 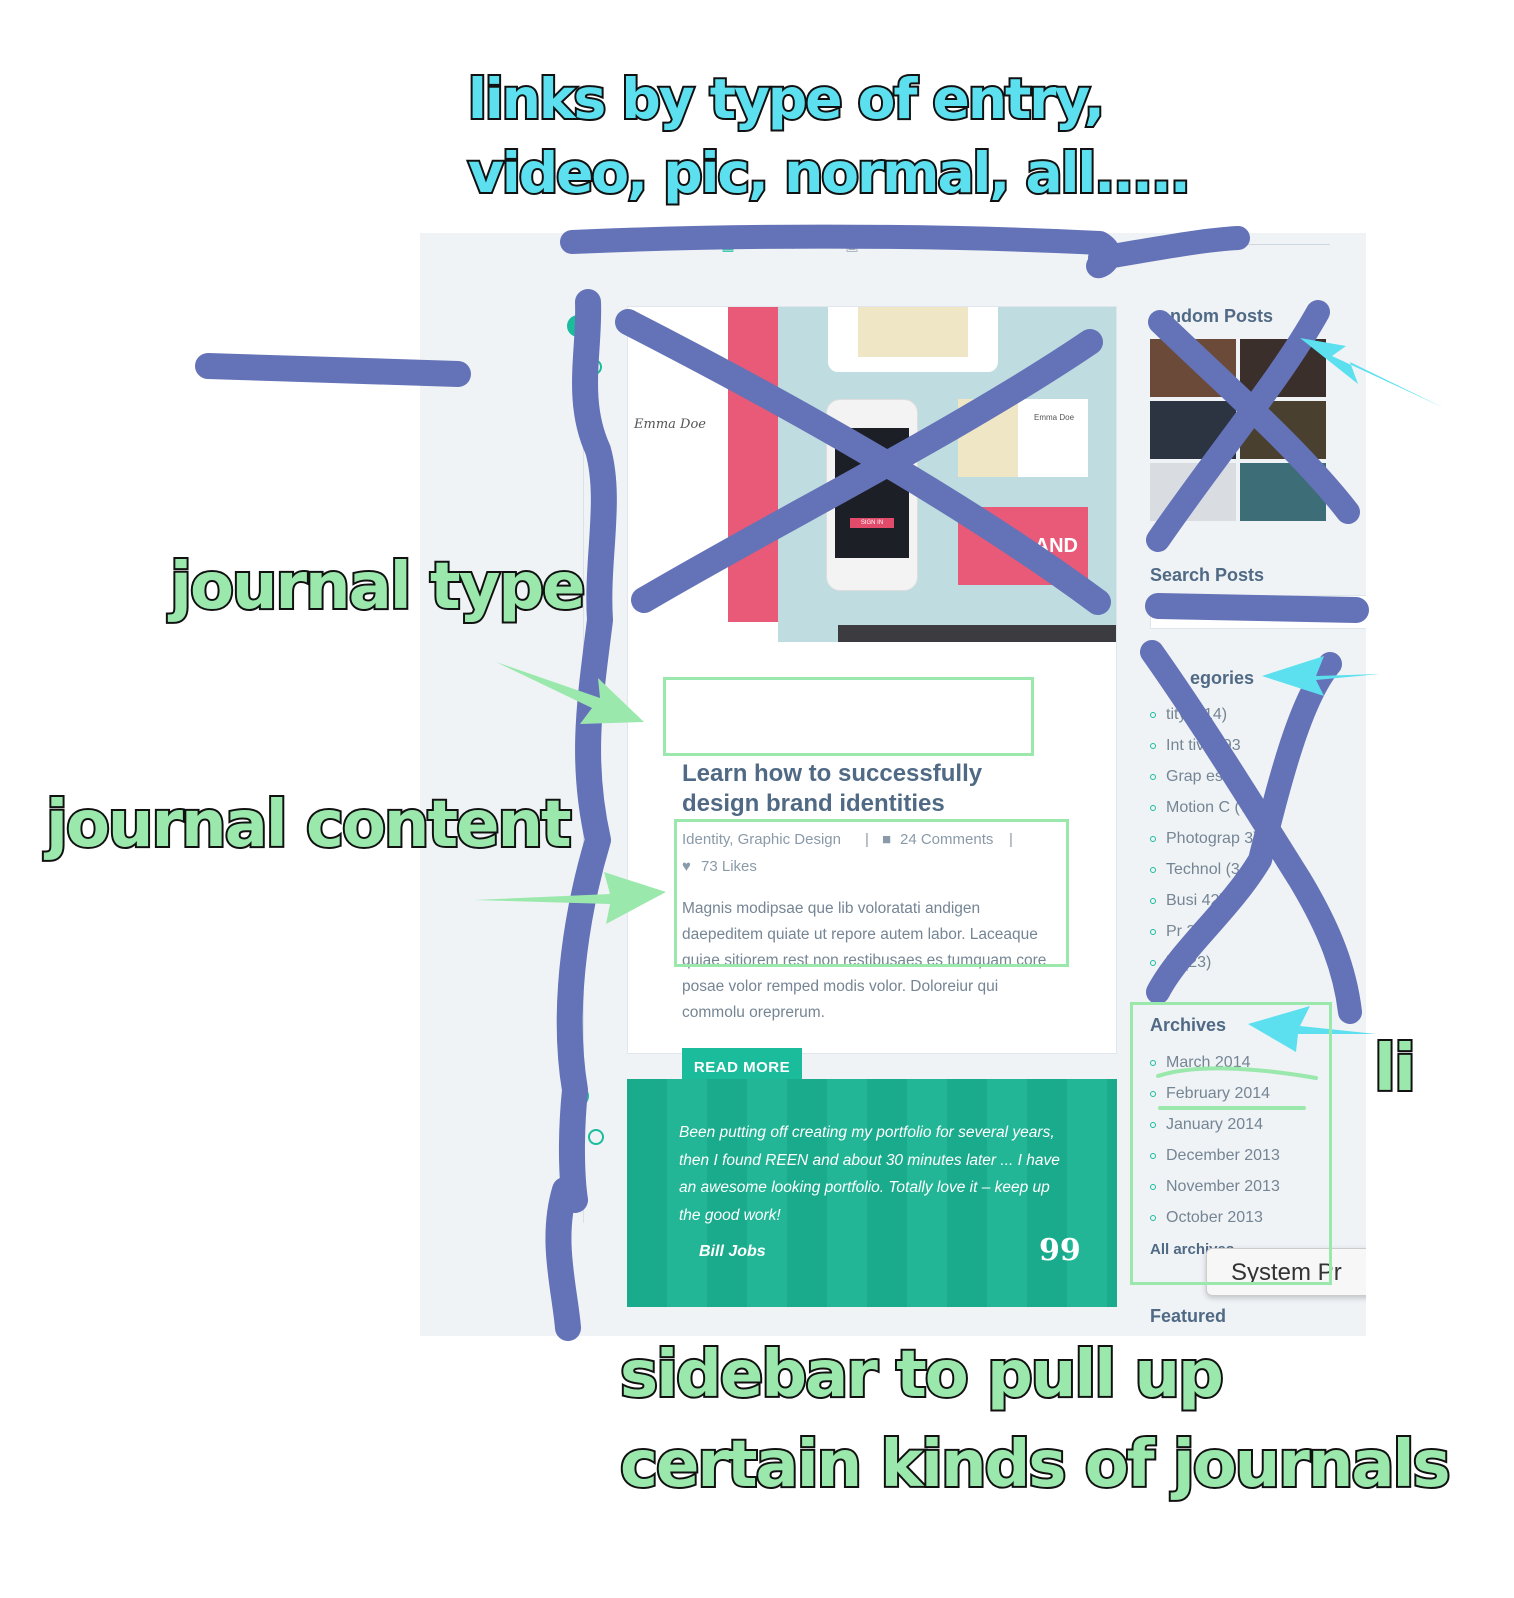 What do you see at coordinates (871, 893) in the screenshot?
I see `highlight-post-excerpt` at bounding box center [871, 893].